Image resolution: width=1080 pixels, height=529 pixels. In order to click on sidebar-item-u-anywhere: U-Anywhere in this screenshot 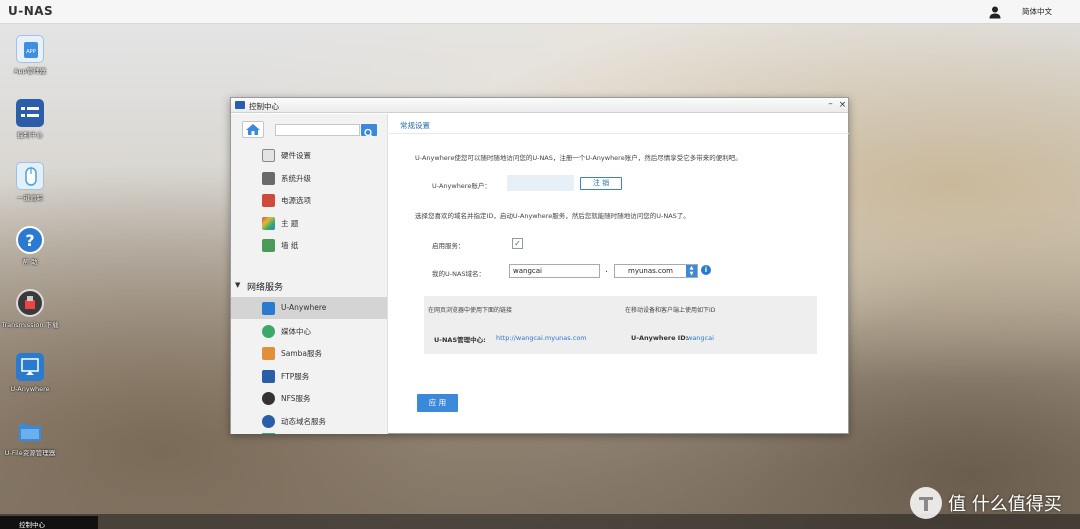, I will do `click(309, 308)`.